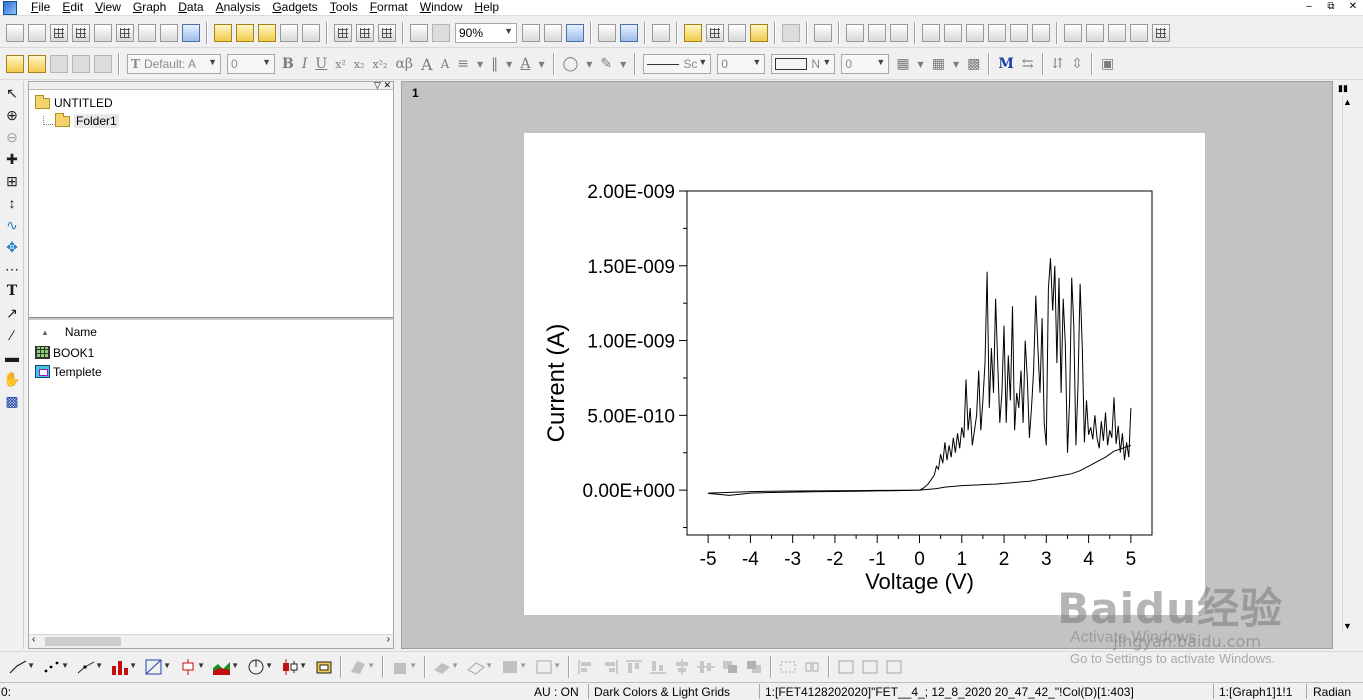 The height and width of the screenshot is (700, 1363). What do you see at coordinates (525, 64) in the screenshot?
I see `font-color-icon: A` at bounding box center [525, 64].